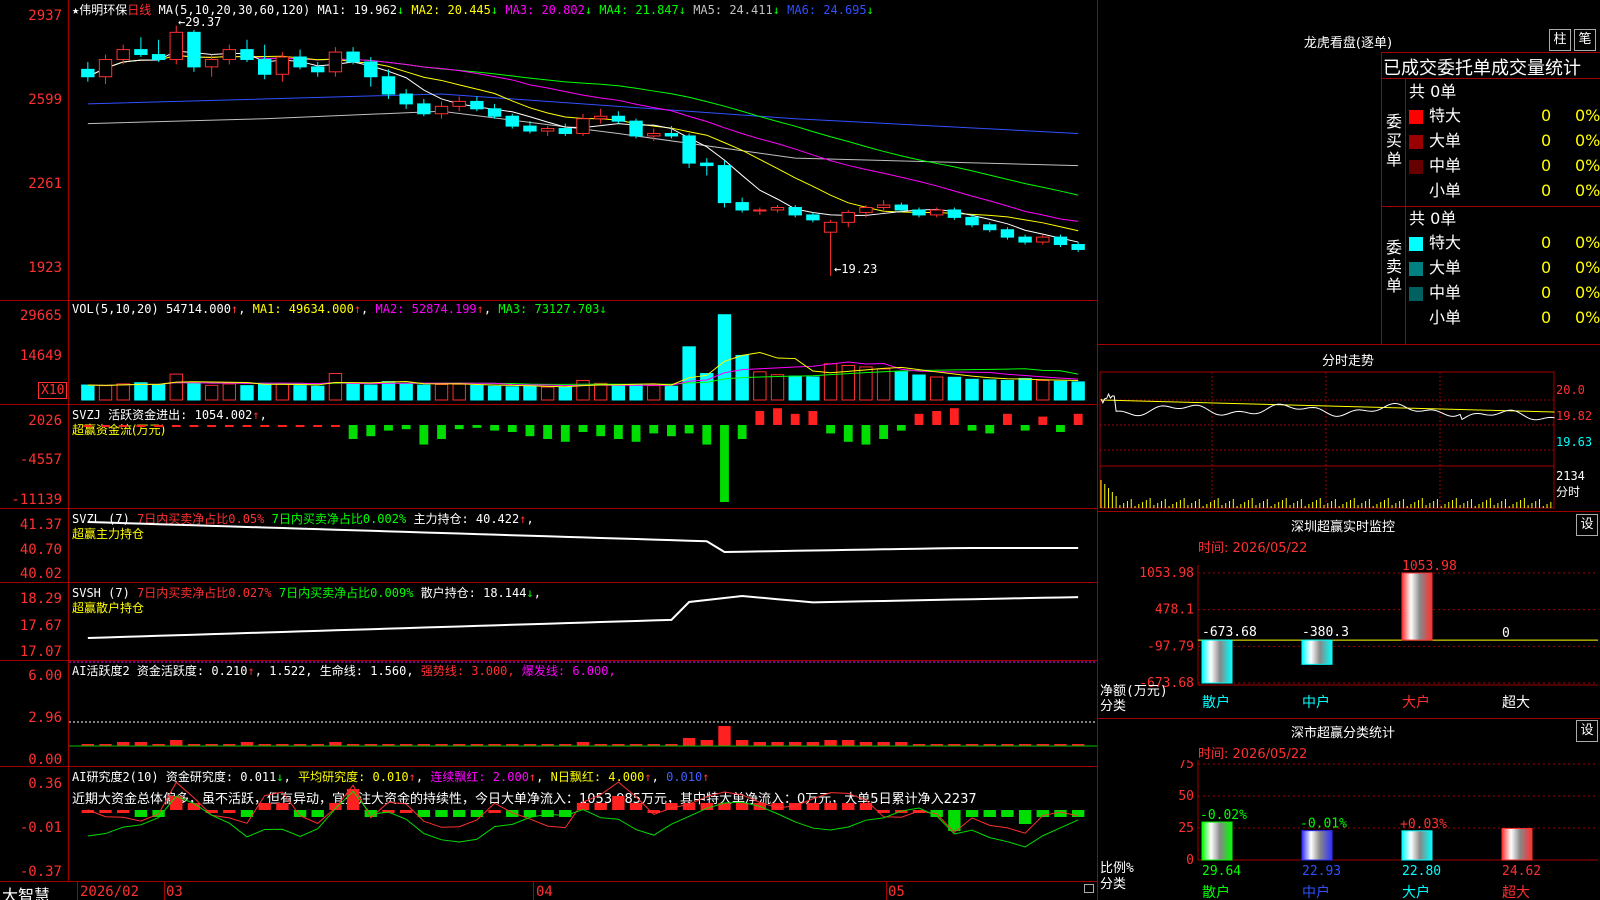 The image size is (1600, 900). Describe the element at coordinates (1349, 440) in the screenshot. I see `intraday-chart: 20.0 19.82 19.63 2134 分时` at that location.